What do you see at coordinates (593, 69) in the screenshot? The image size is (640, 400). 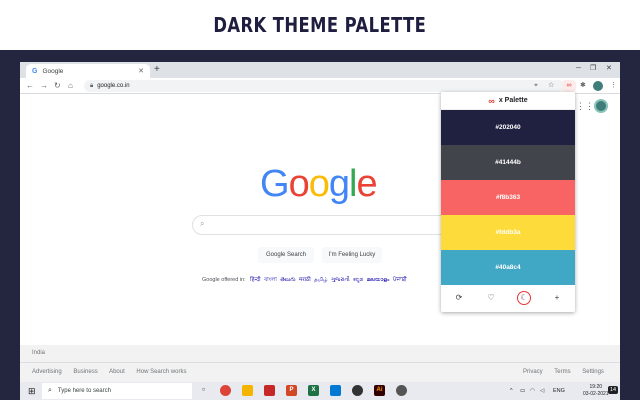 I see `maximize-icon: ❐` at bounding box center [593, 69].